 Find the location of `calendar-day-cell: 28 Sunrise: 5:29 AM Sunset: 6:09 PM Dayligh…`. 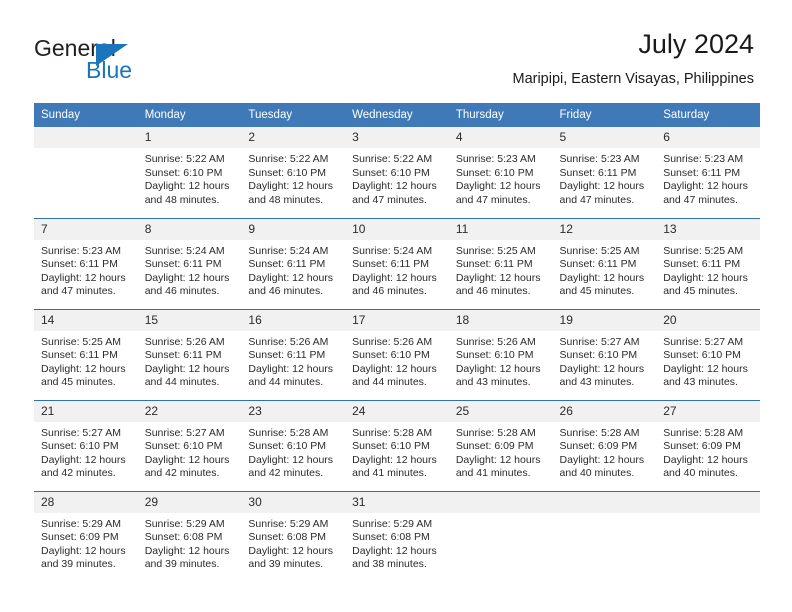

calendar-day-cell: 28 Sunrise: 5:29 AM Sunset: 6:09 PM Dayligh… is located at coordinates (86, 536).